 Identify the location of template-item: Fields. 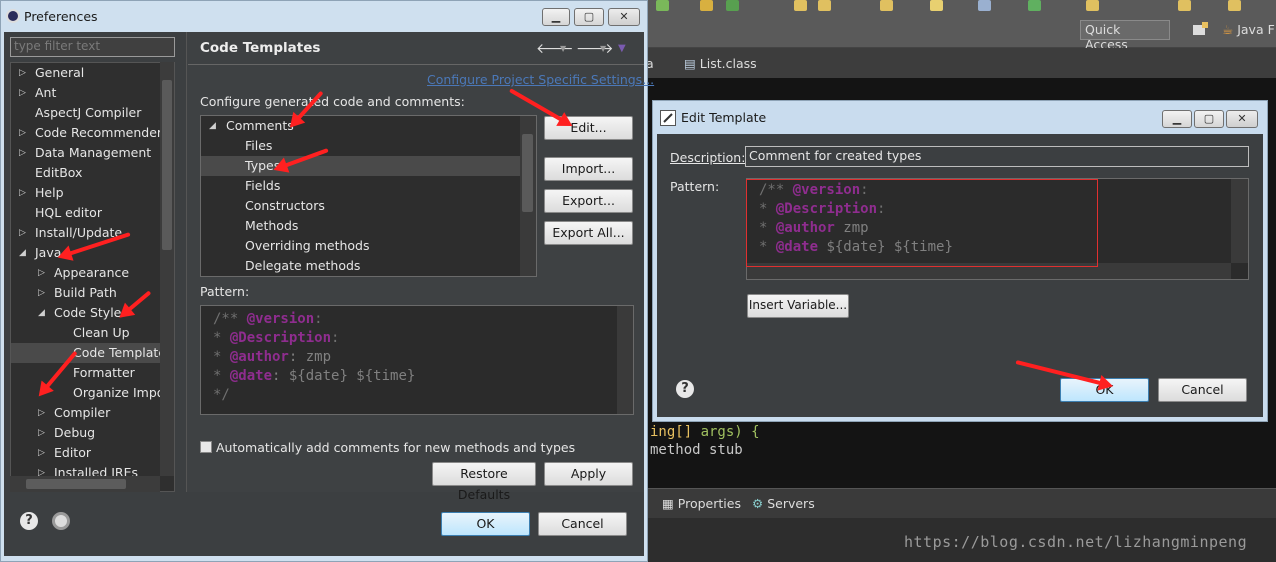
(360, 186).